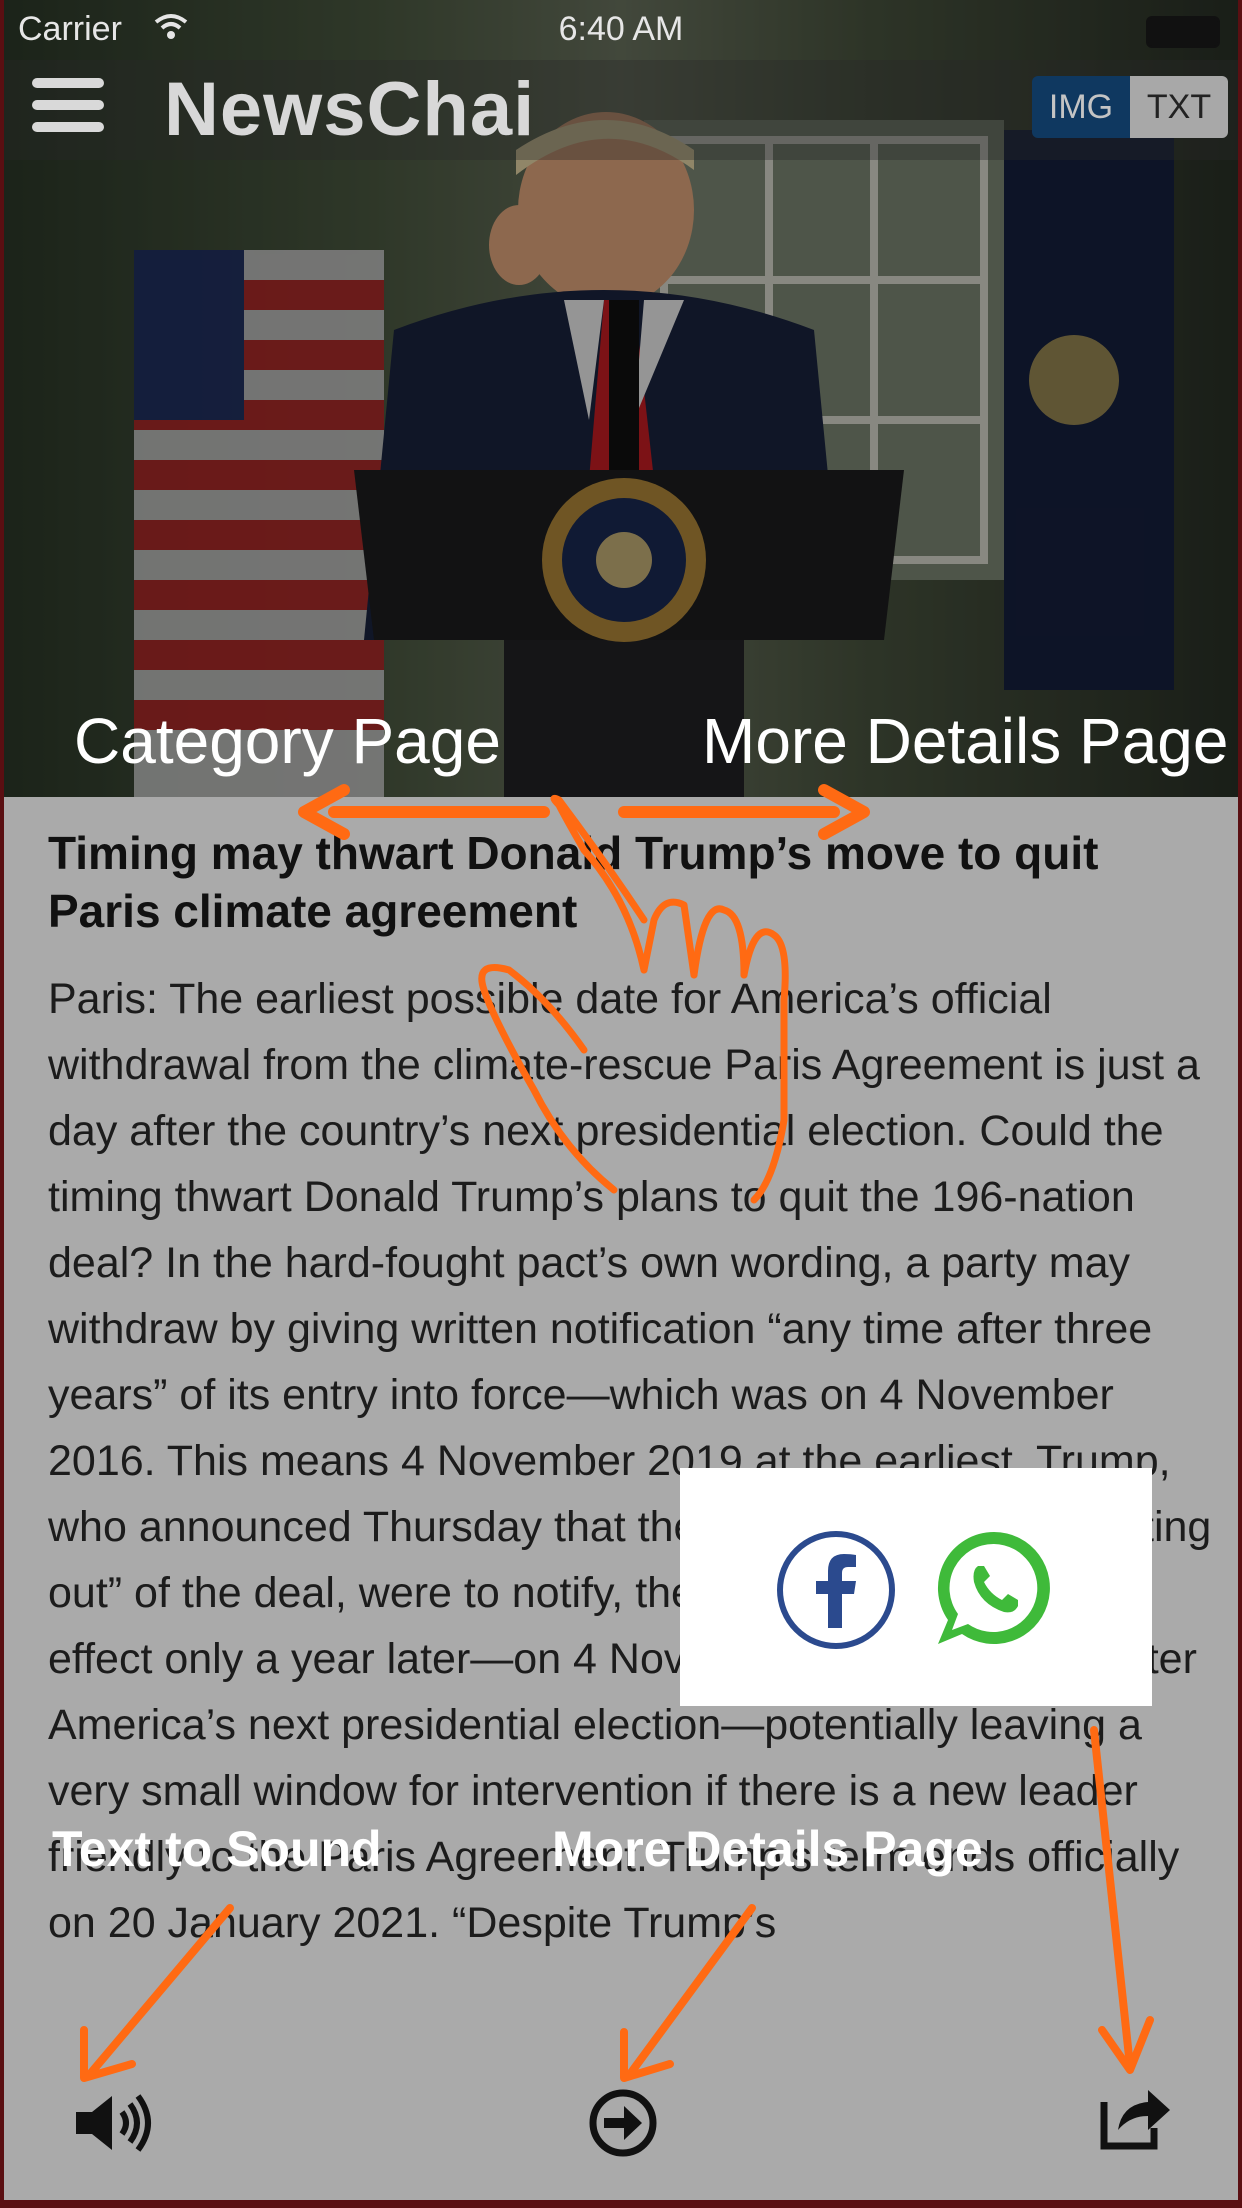 Image resolution: width=1242 pixels, height=2208 pixels. What do you see at coordinates (1081, 107) in the screenshot?
I see `toggle-img: IMG` at bounding box center [1081, 107].